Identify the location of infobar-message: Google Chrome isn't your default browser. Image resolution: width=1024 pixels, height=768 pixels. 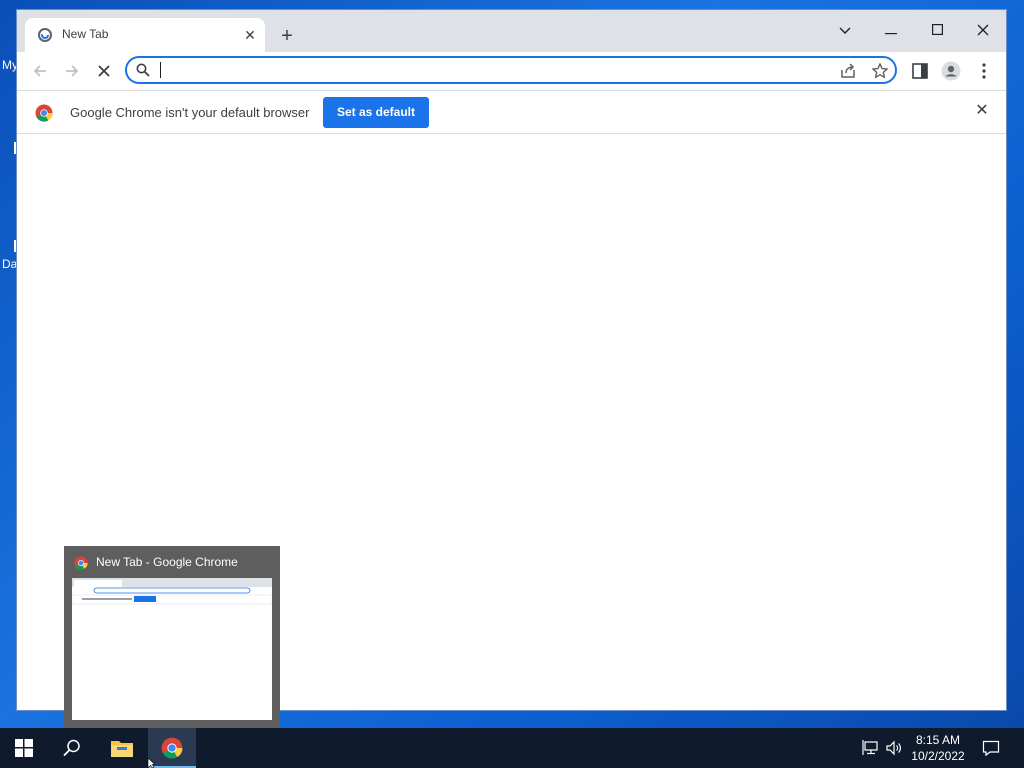
(190, 112).